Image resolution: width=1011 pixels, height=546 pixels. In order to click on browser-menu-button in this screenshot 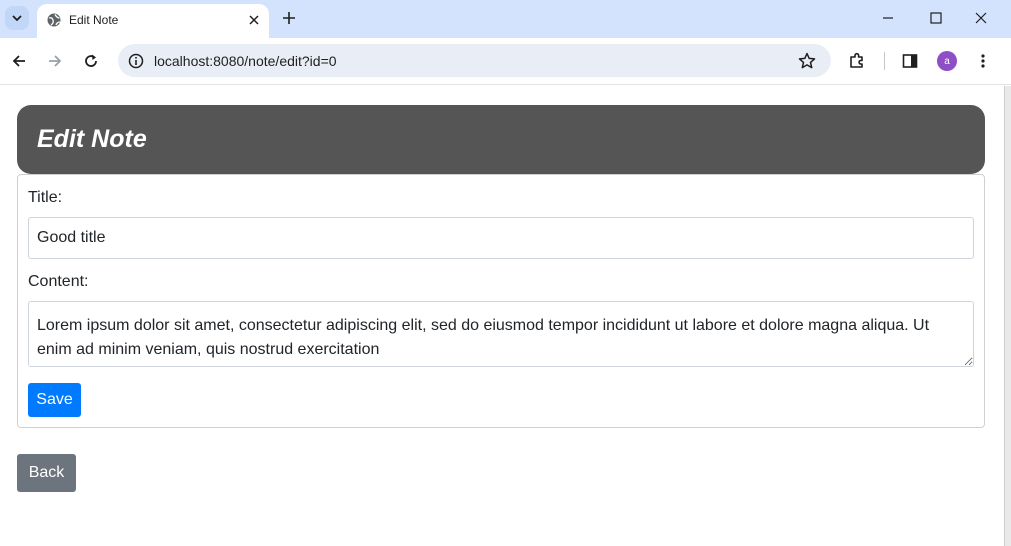, I will do `click(983, 61)`.